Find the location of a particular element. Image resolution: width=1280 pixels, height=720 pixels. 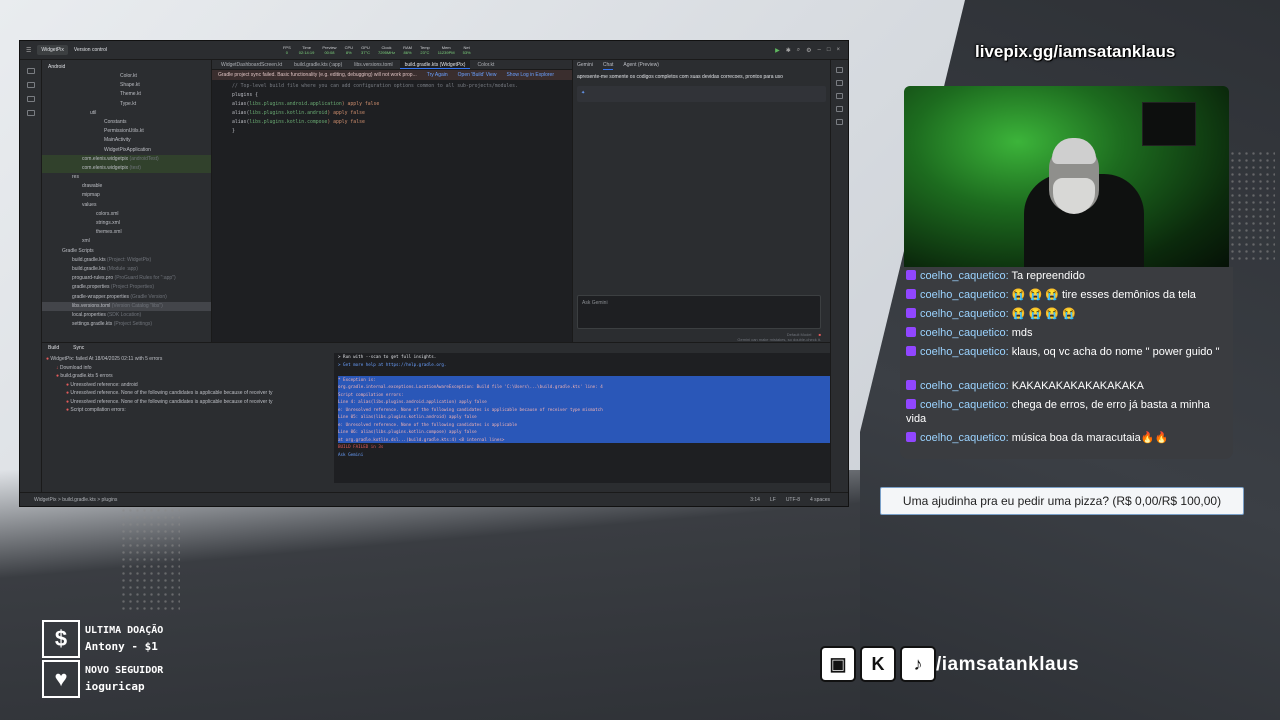

tree-item: themes.xml is located at coordinates (126, 232).